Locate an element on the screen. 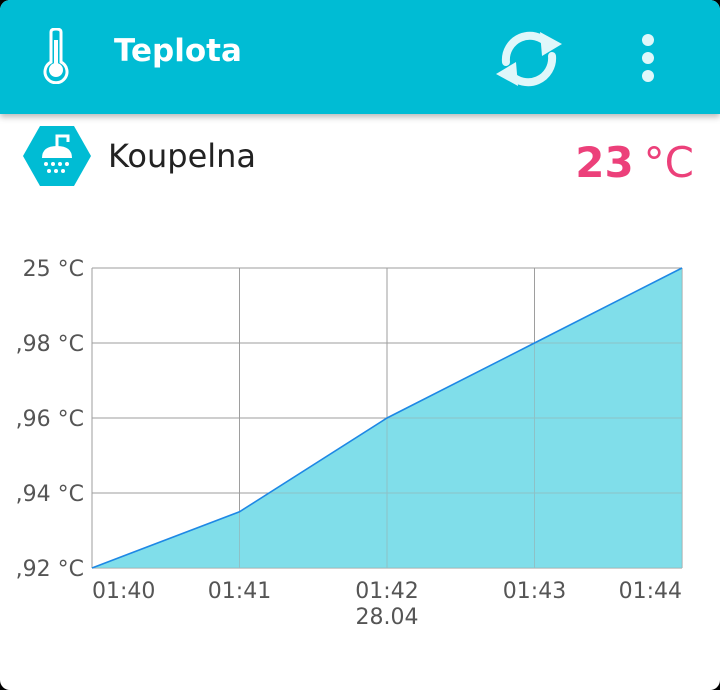 The height and width of the screenshot is (690, 720). y-tick-label: ,92 °C is located at coordinates (50, 569).